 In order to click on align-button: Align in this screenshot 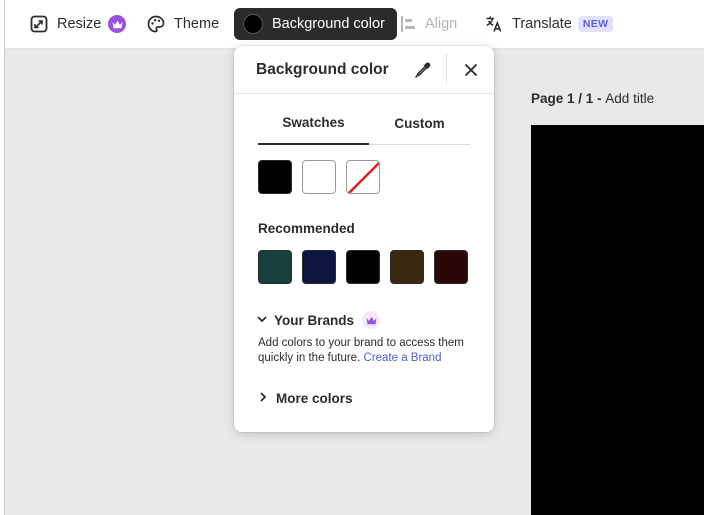, I will do `click(428, 24)`.